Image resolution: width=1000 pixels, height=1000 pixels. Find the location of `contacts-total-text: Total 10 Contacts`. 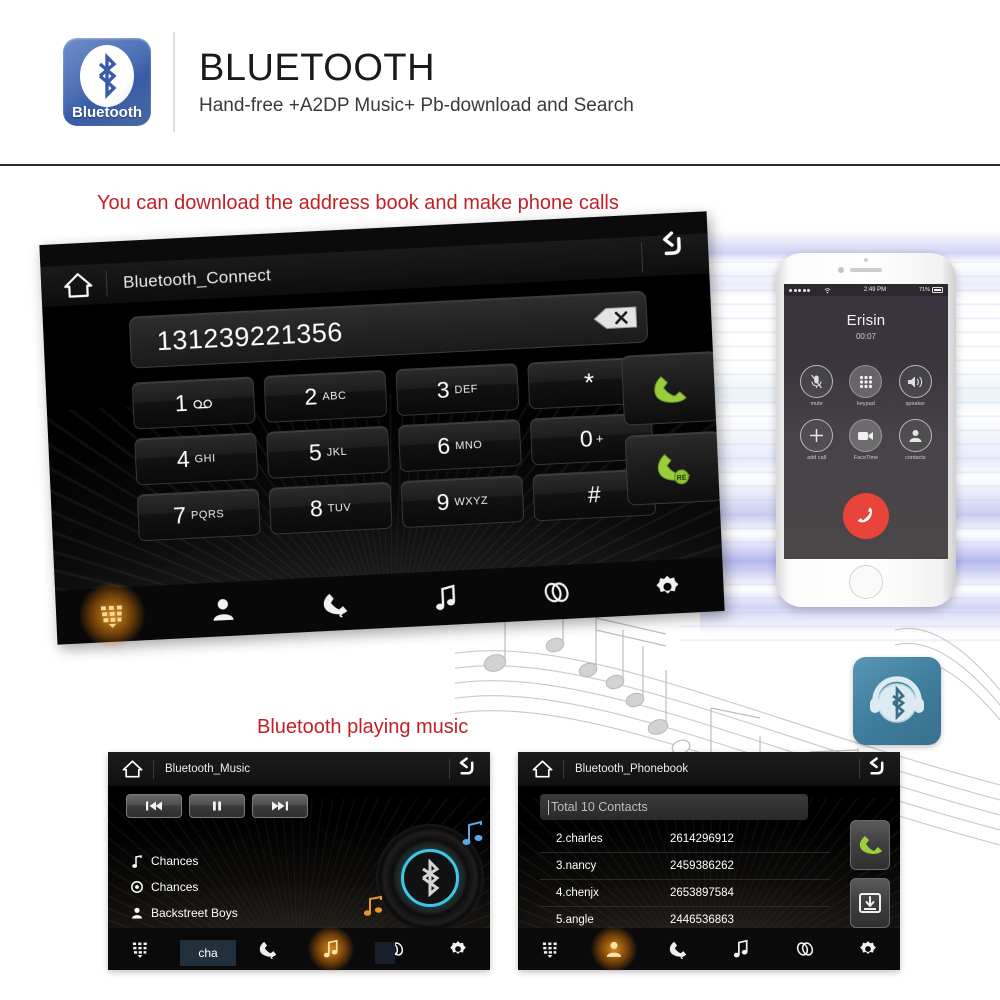

contacts-total-text: Total 10 Contacts is located at coordinates (599, 807).